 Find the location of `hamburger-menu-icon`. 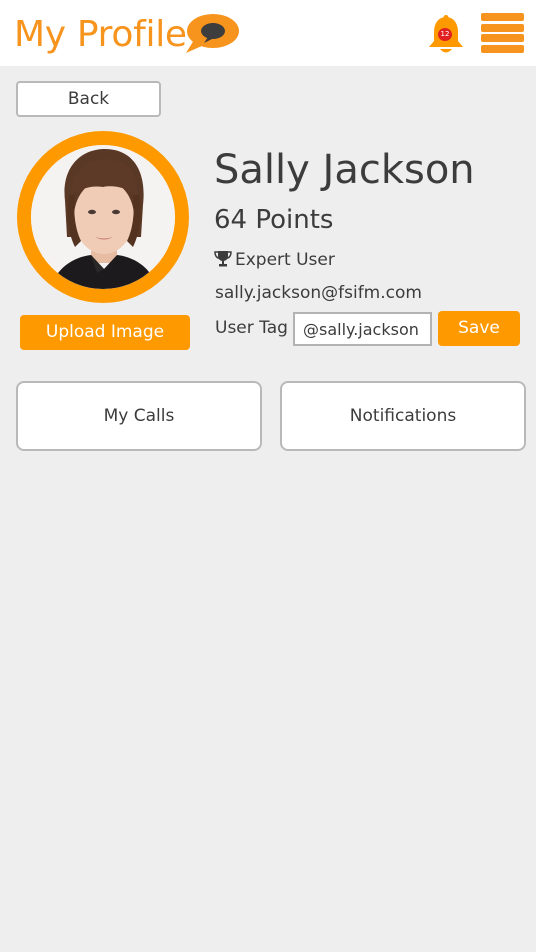

hamburger-menu-icon is located at coordinates (502, 33).